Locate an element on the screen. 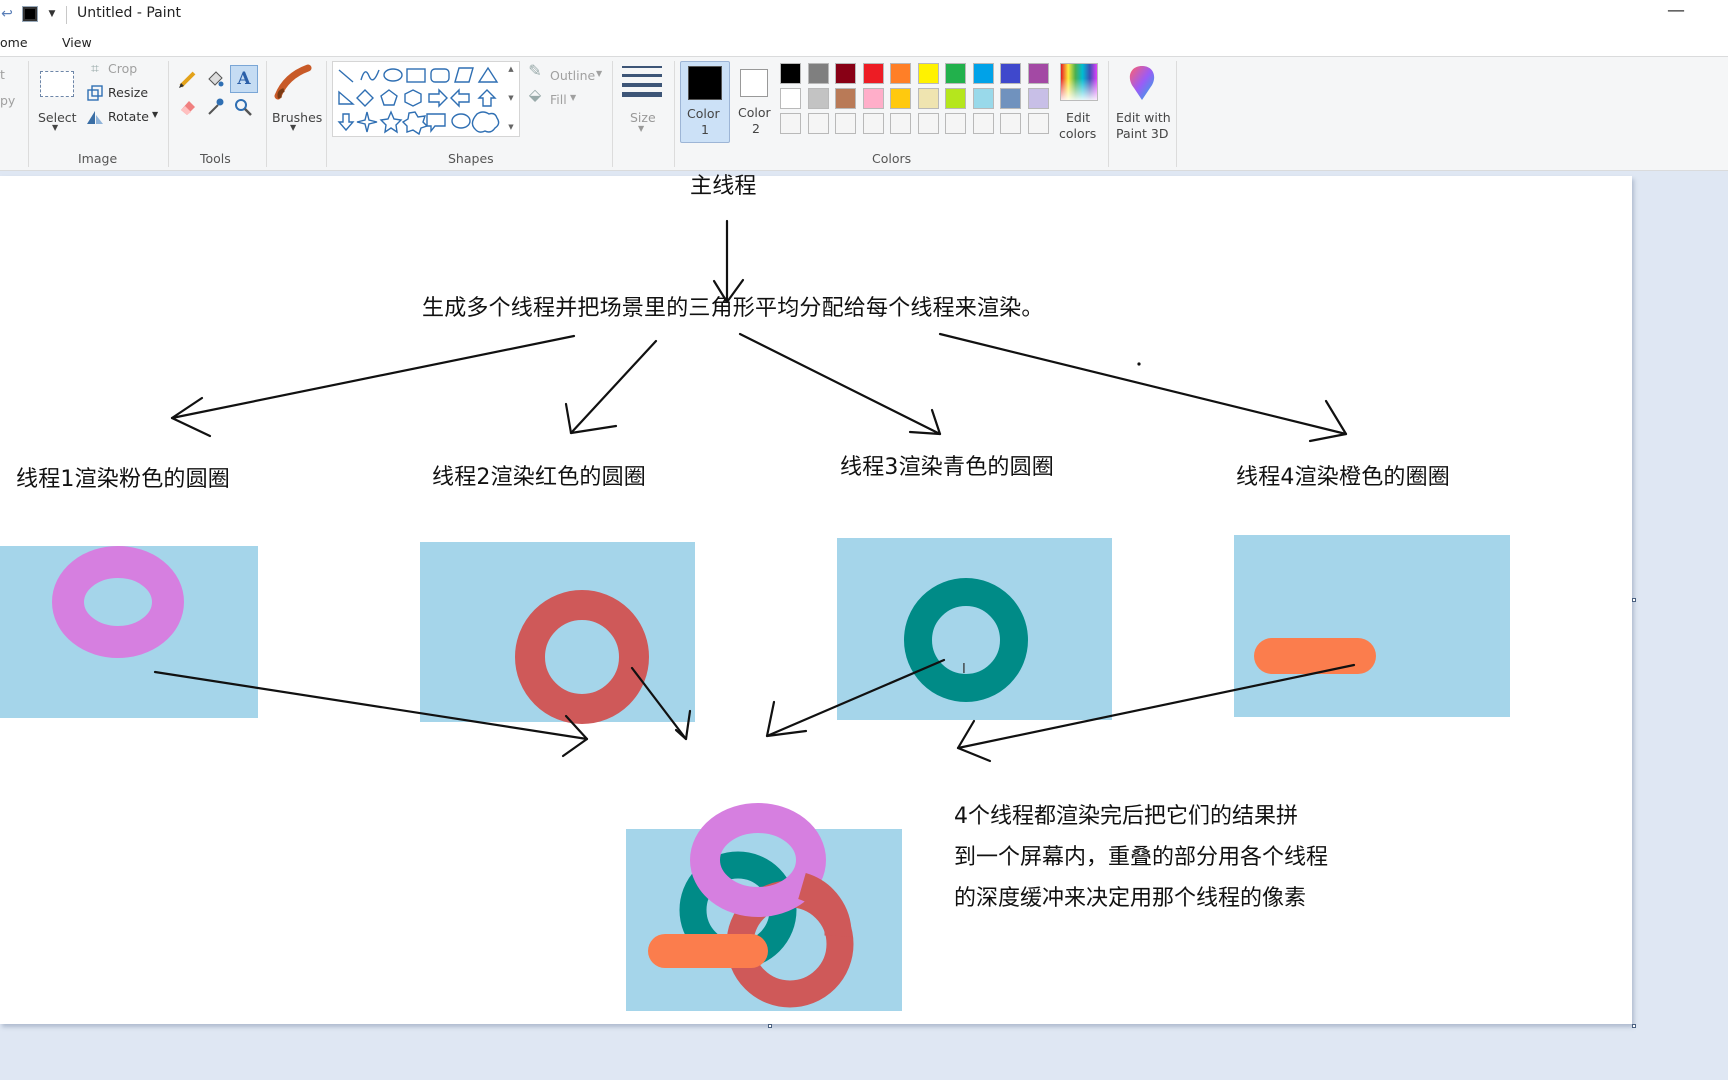  orange-blob is located at coordinates (1315, 656).